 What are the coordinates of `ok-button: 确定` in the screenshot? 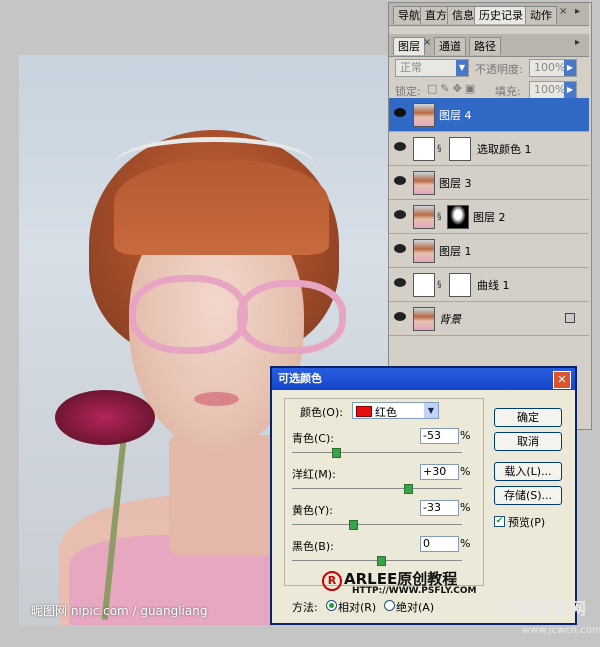 It's located at (528, 417).